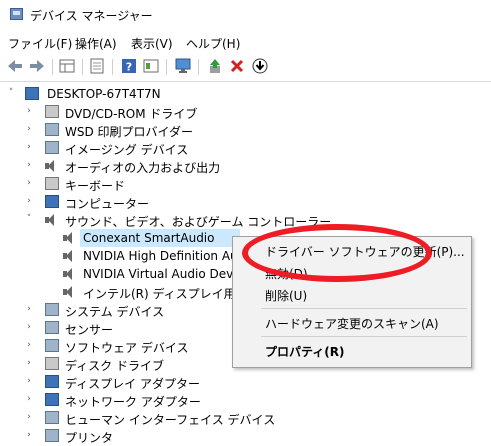  I want to click on tree-category: › DVD/CD-ROM ドライブ, so click(245, 112).